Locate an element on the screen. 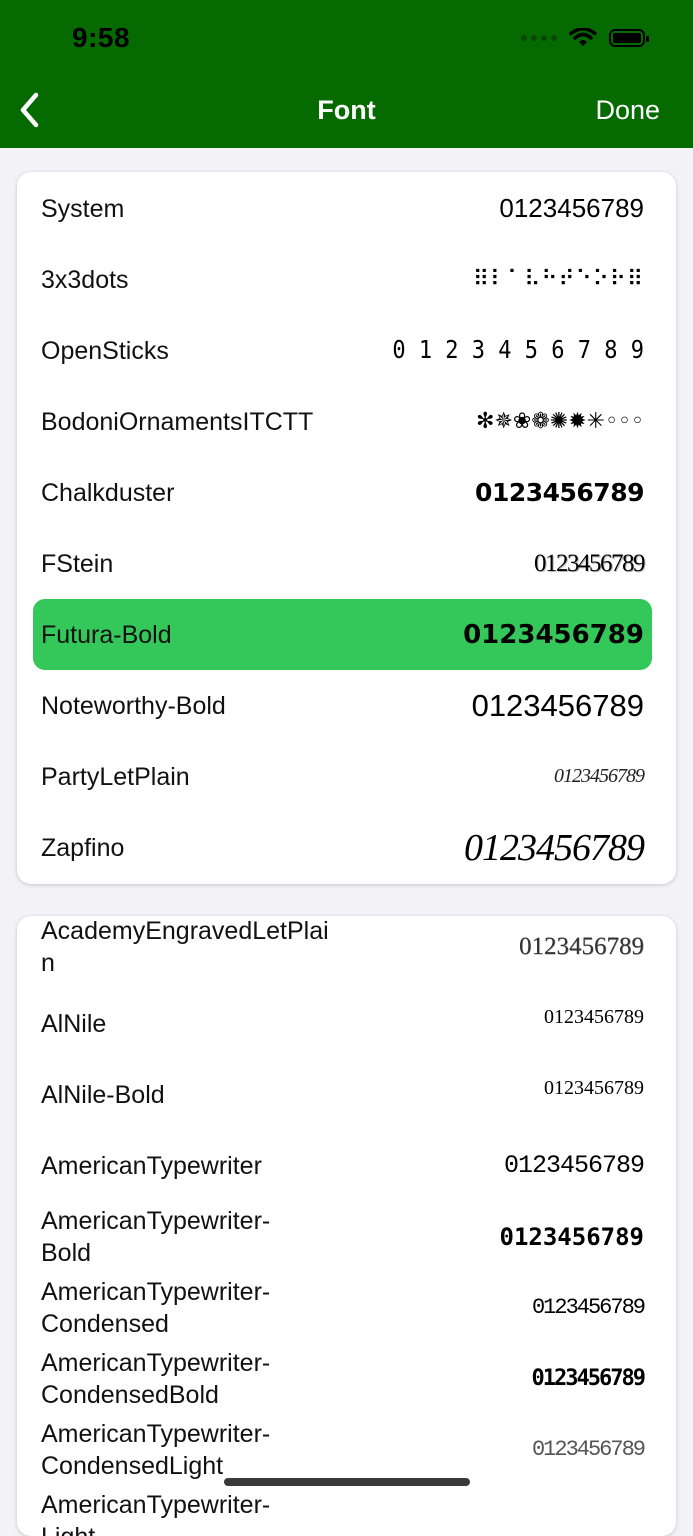 This screenshot has width=693, height=1536. font-row-alnile-bold: AlNile-Bold 0123456789 is located at coordinates (342, 1094).